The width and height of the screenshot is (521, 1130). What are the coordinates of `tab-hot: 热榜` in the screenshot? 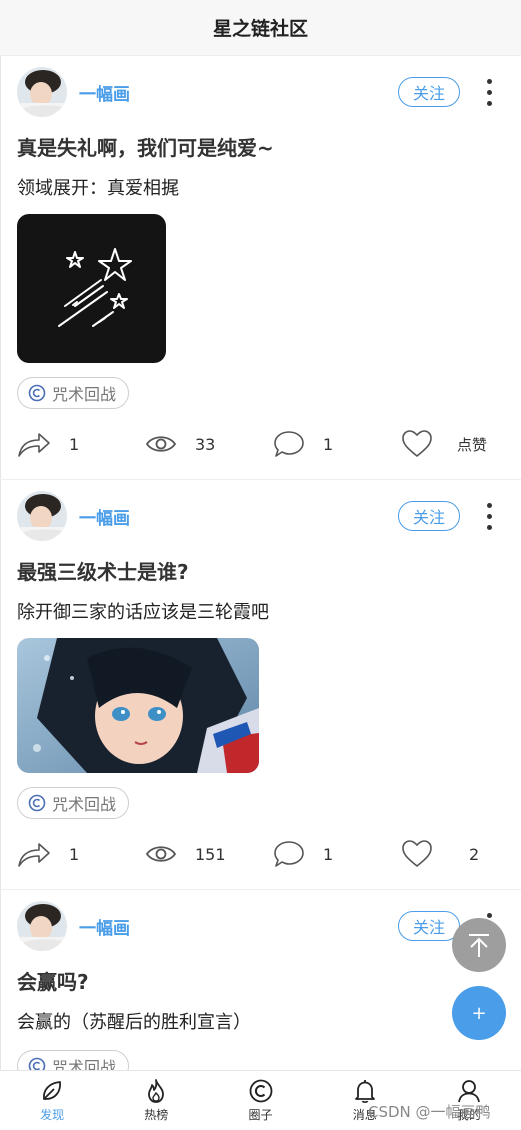 It's located at (156, 1100).